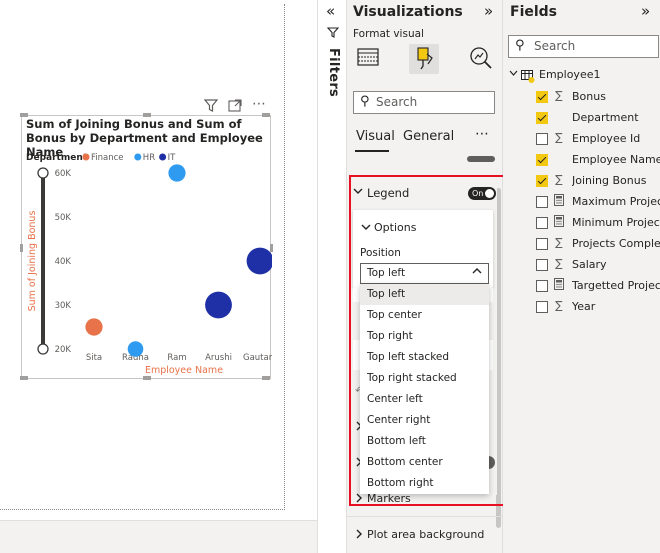  I want to click on legend-item: IT, so click(172, 158).